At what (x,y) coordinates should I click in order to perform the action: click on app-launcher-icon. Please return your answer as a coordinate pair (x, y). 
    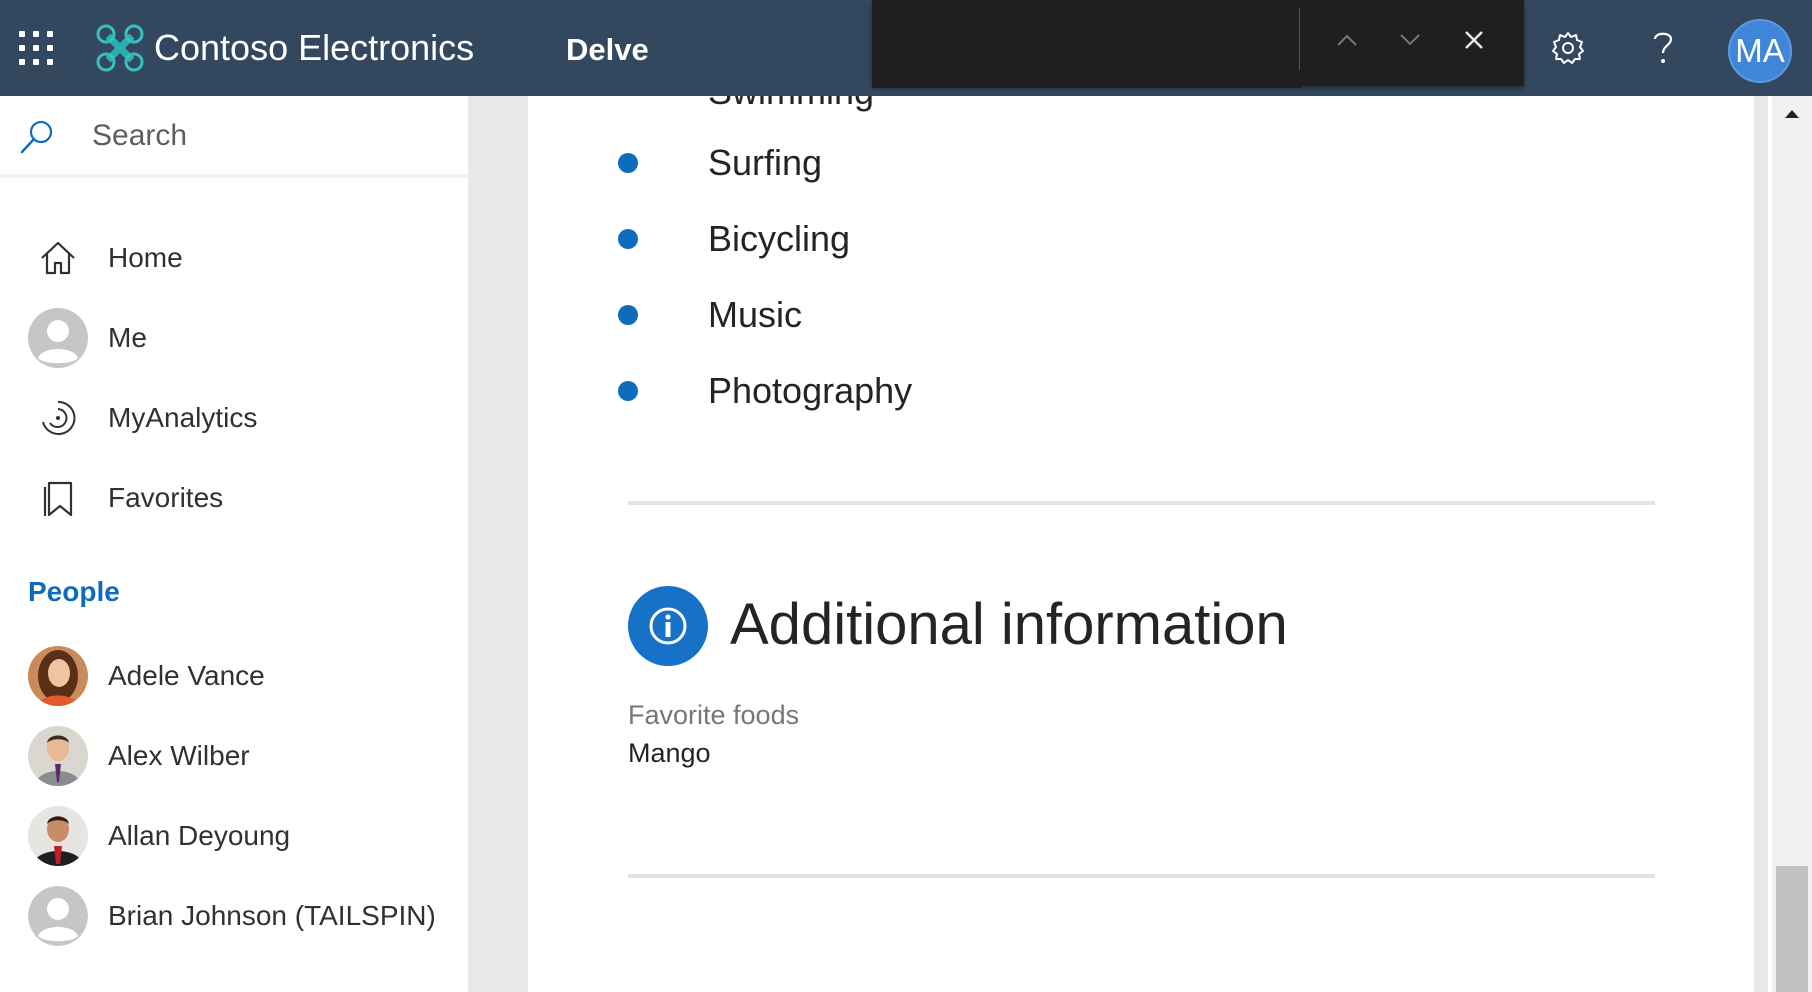
    Looking at the image, I should click on (36, 48).